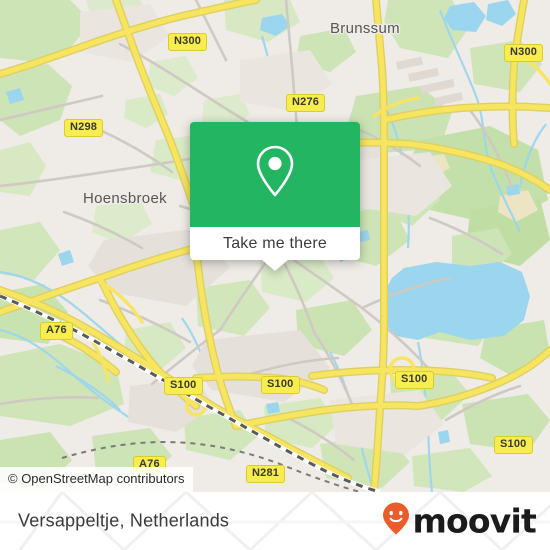  I want to click on road-shield-n281: N281, so click(266, 474).